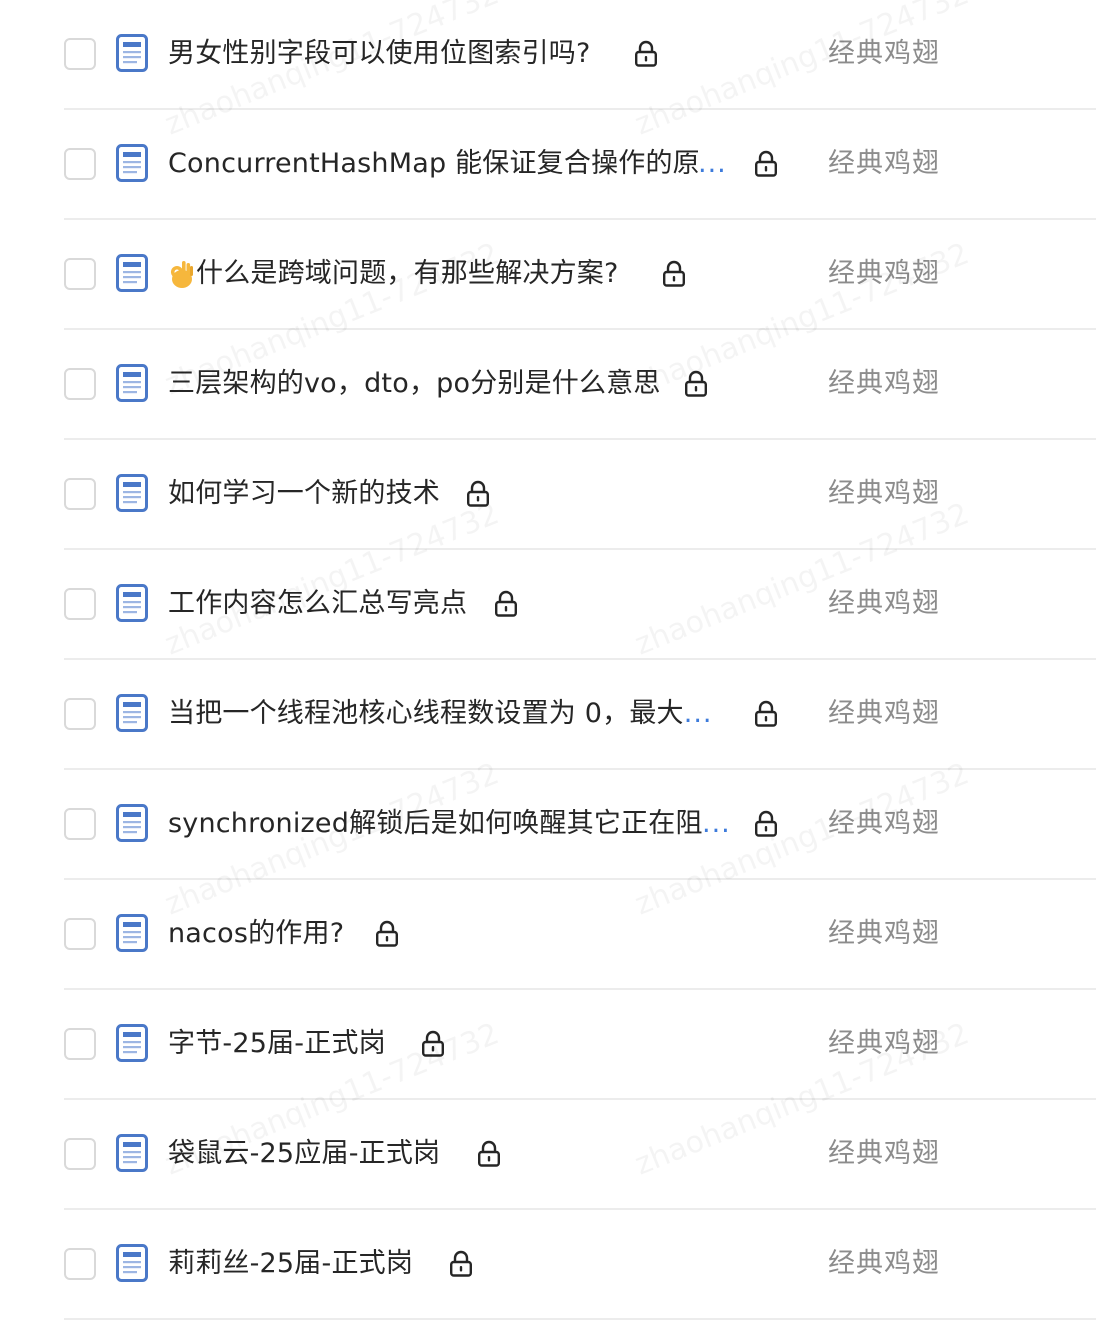 The width and height of the screenshot is (1096, 1320). I want to click on title-link: nacos的作用?, so click(256, 934).